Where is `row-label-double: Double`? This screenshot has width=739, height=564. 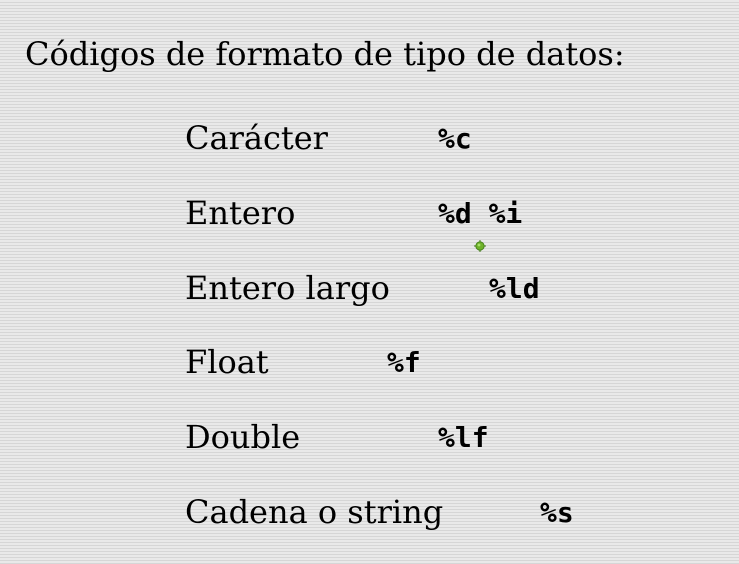 row-label-double: Double is located at coordinates (243, 437).